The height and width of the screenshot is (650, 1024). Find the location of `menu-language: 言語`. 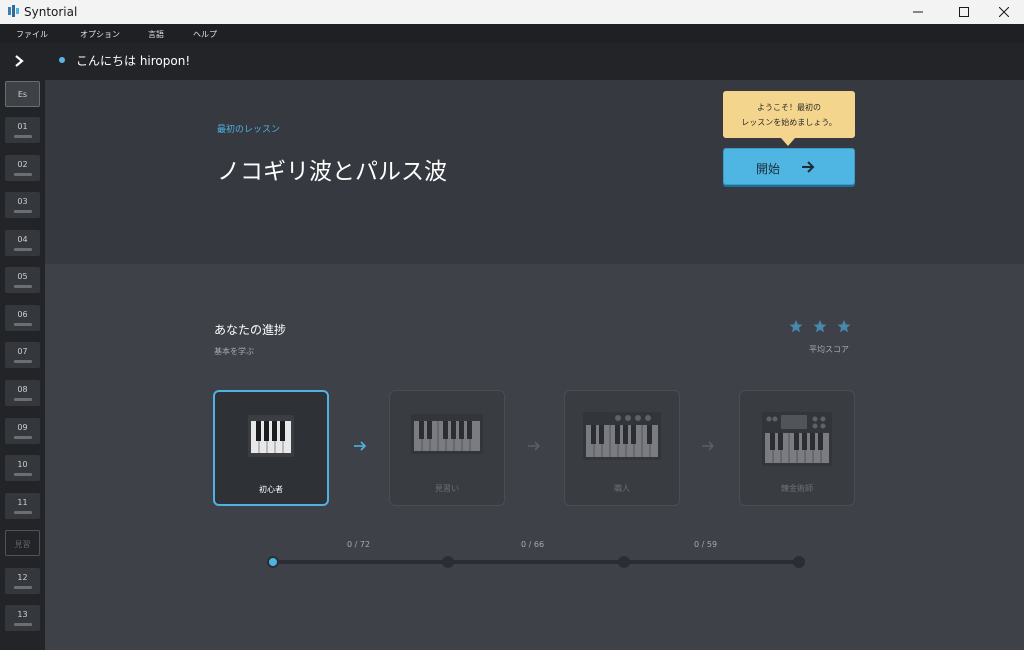

menu-language: 言語 is located at coordinates (156, 34).